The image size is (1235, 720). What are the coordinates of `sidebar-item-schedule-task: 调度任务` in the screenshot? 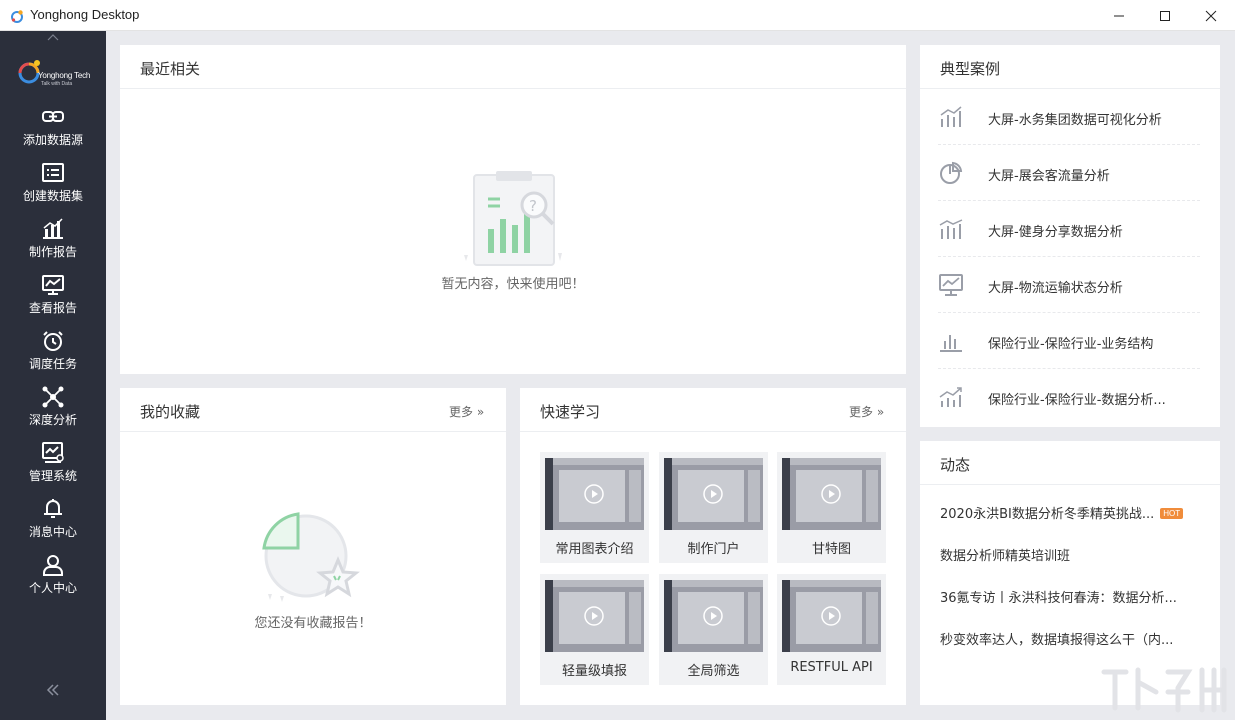 It's located at (53, 357).